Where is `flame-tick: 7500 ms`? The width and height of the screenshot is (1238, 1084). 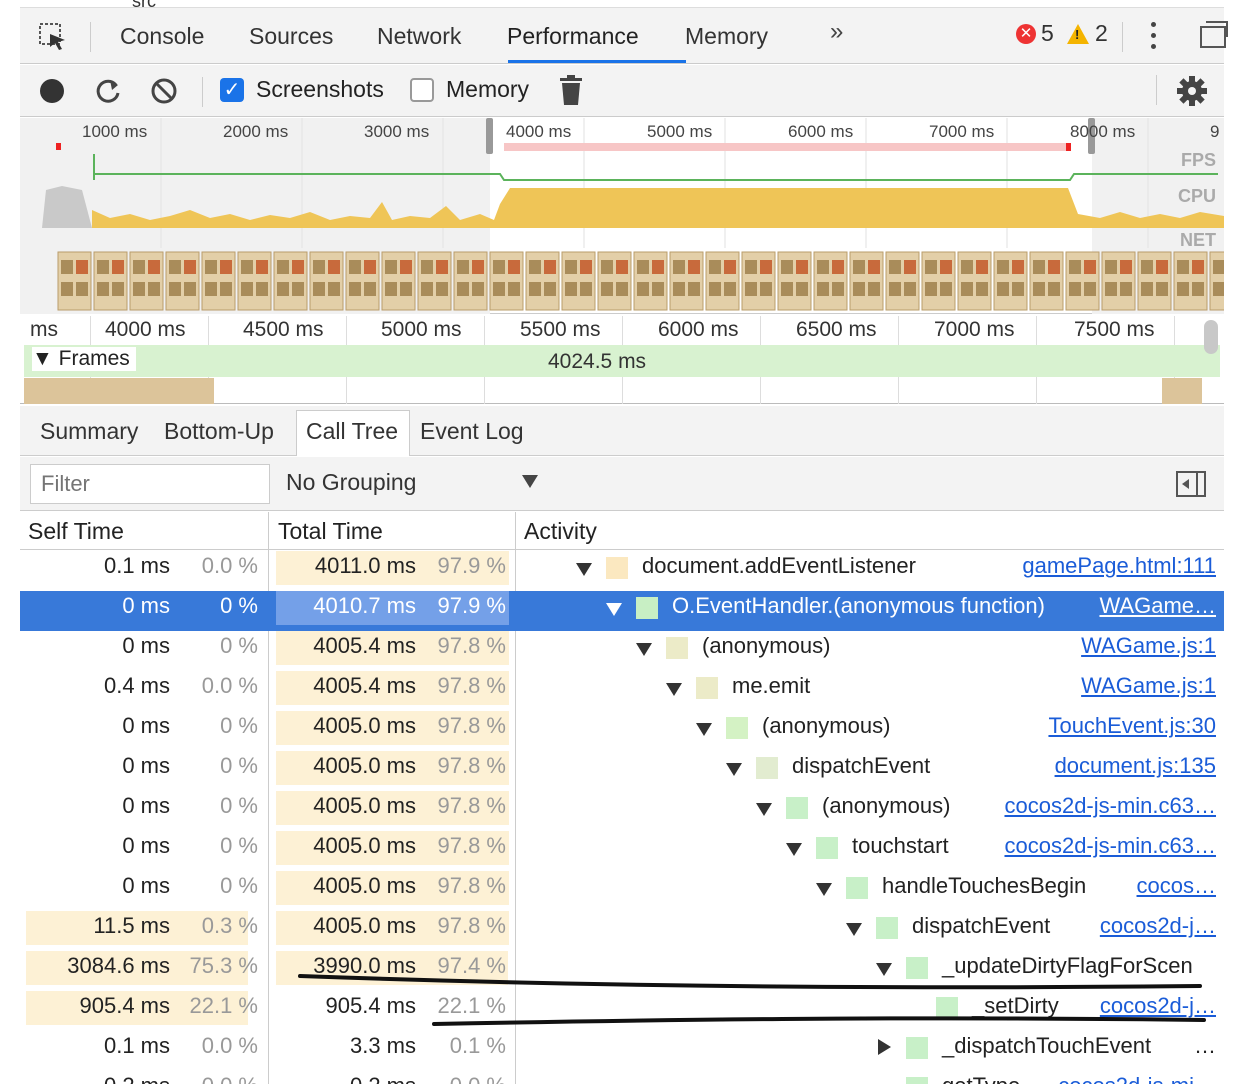 flame-tick: 7500 ms is located at coordinates (1114, 329).